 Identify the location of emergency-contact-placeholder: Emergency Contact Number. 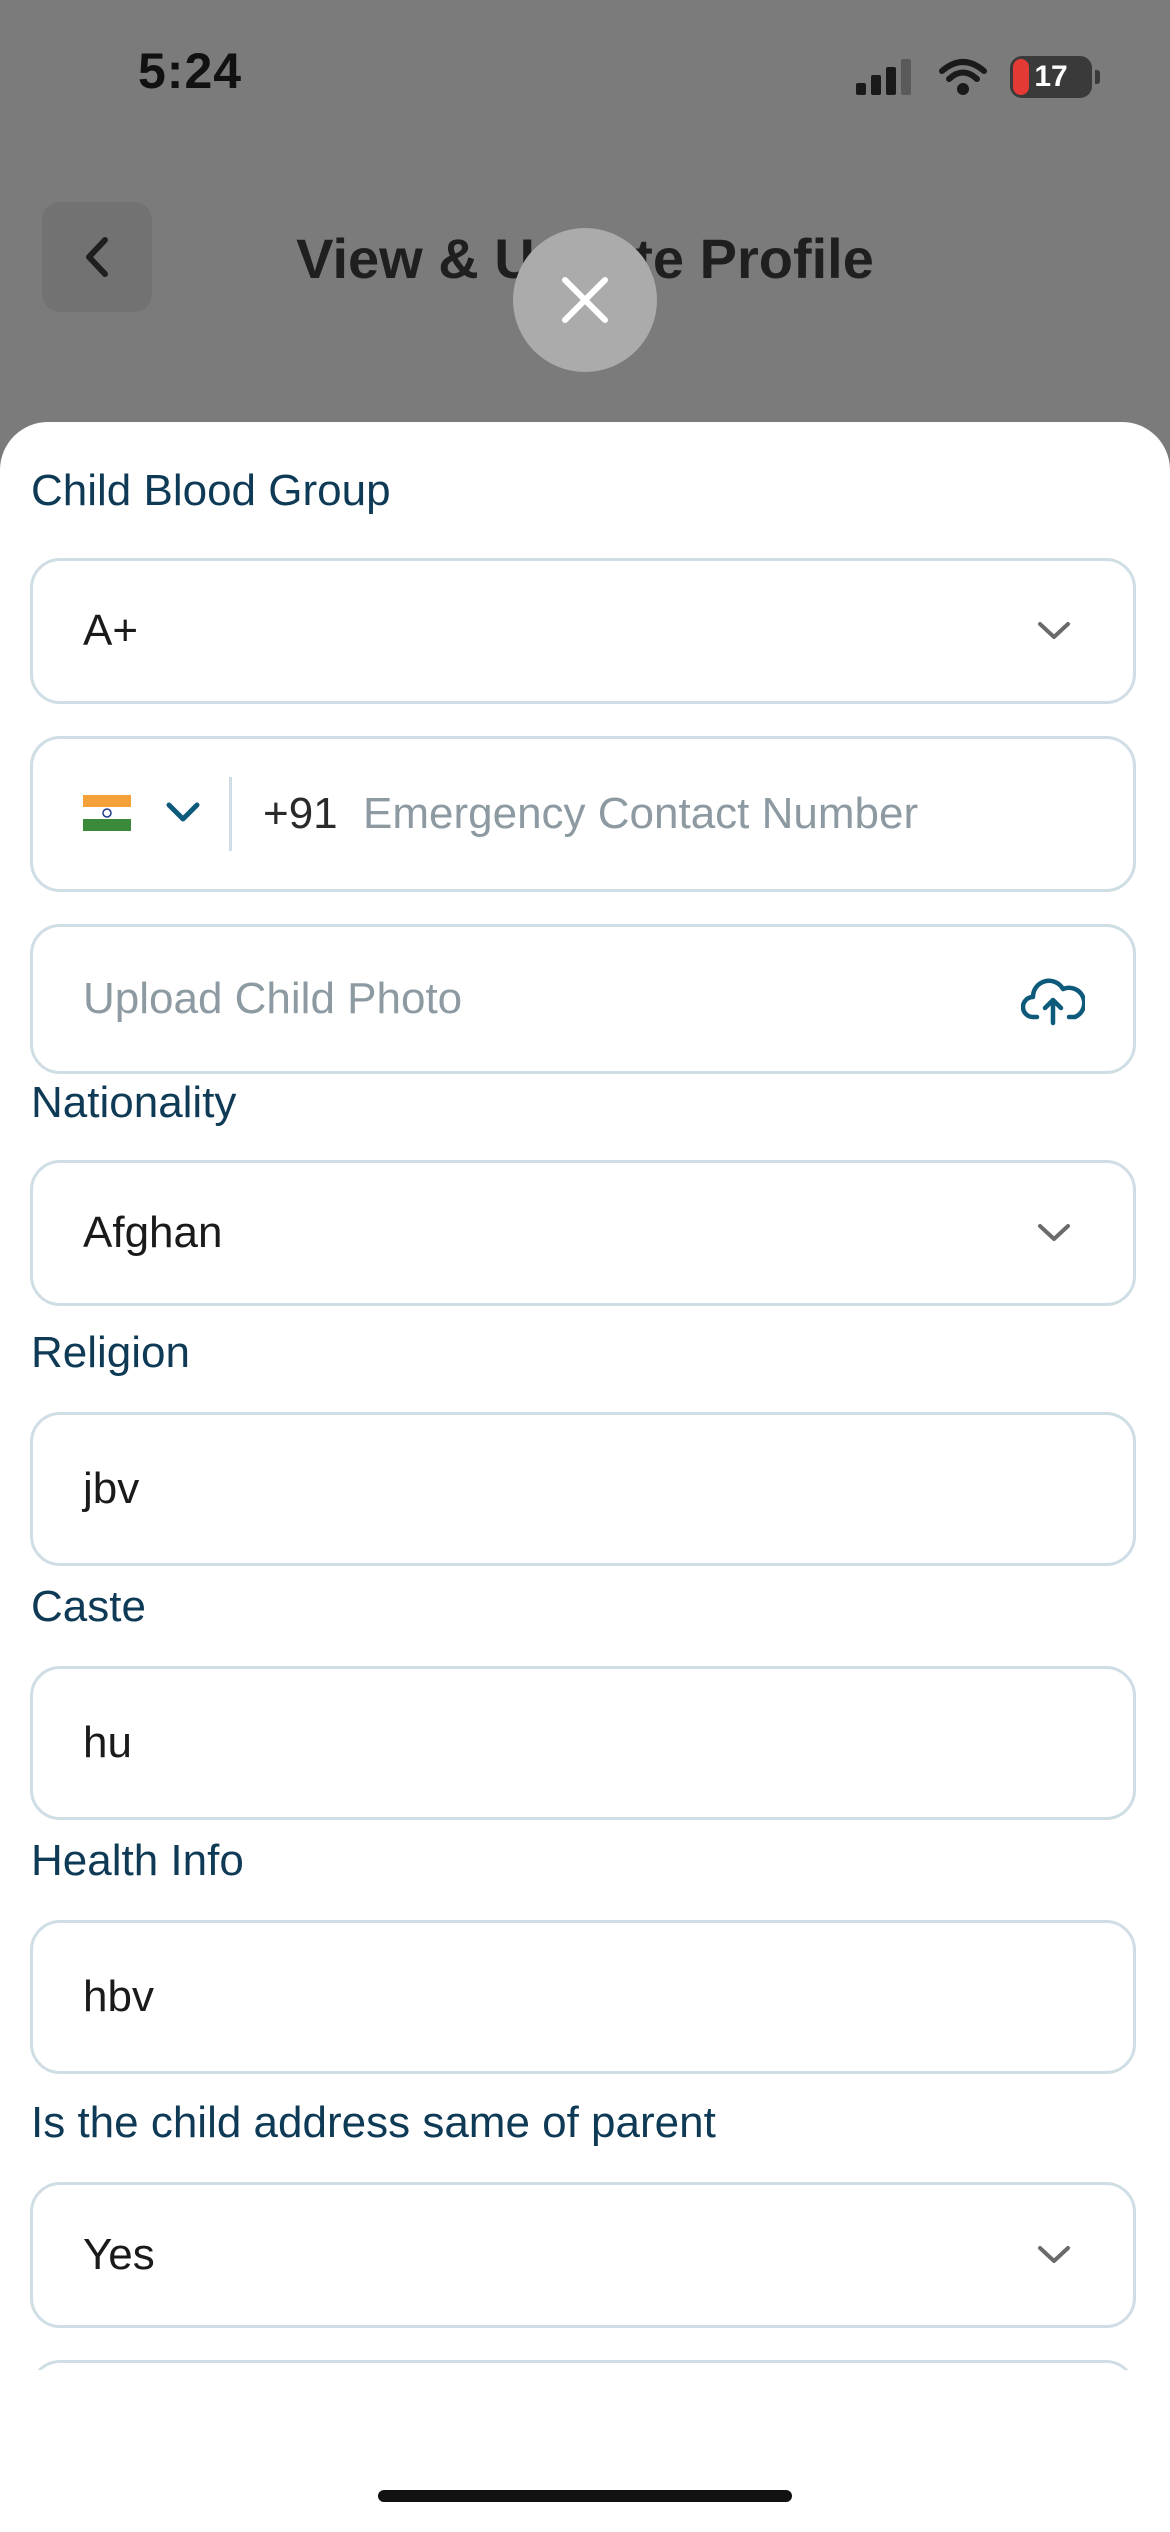
(641, 813).